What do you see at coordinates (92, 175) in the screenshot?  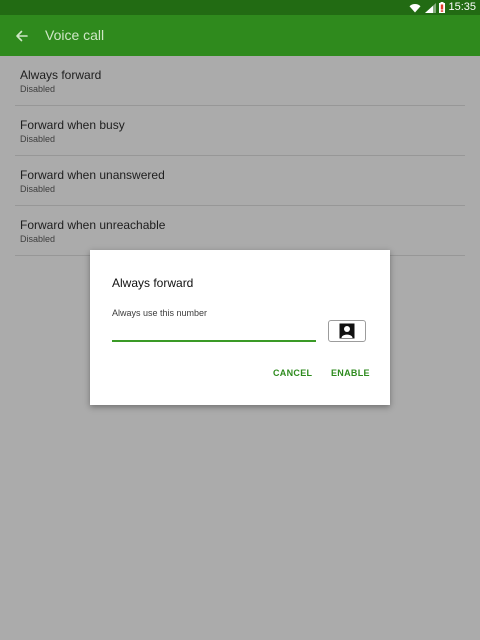 I see `setting-title: Forward when unanswered` at bounding box center [92, 175].